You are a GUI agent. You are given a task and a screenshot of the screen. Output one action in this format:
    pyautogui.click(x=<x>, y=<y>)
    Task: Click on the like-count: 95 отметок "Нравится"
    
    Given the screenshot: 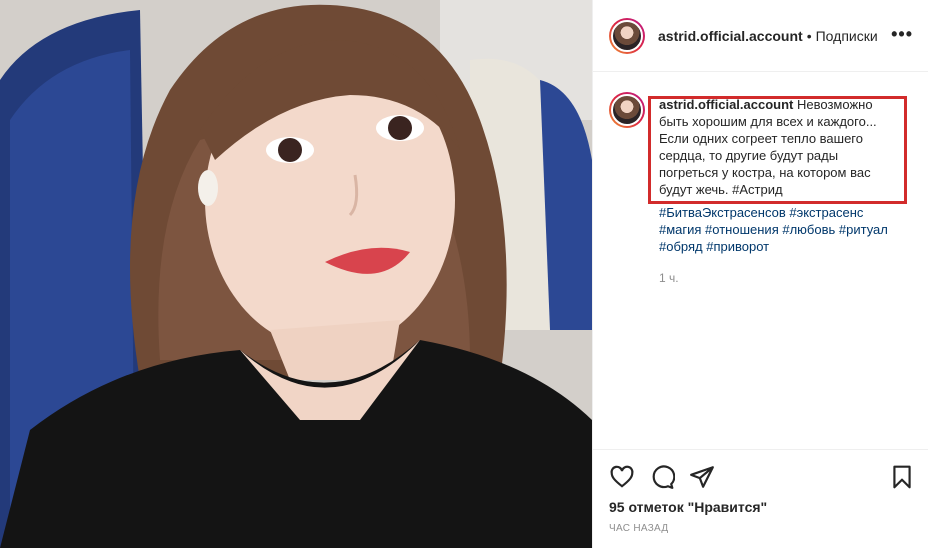 What is the action you would take?
    pyautogui.click(x=688, y=507)
    